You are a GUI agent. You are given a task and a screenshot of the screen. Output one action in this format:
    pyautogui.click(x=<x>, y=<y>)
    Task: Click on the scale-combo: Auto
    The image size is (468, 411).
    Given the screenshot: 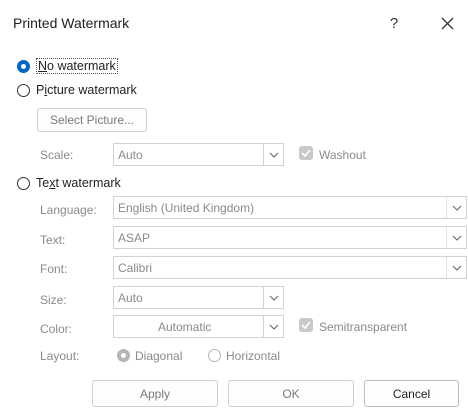 What is the action you would take?
    pyautogui.click(x=198, y=154)
    